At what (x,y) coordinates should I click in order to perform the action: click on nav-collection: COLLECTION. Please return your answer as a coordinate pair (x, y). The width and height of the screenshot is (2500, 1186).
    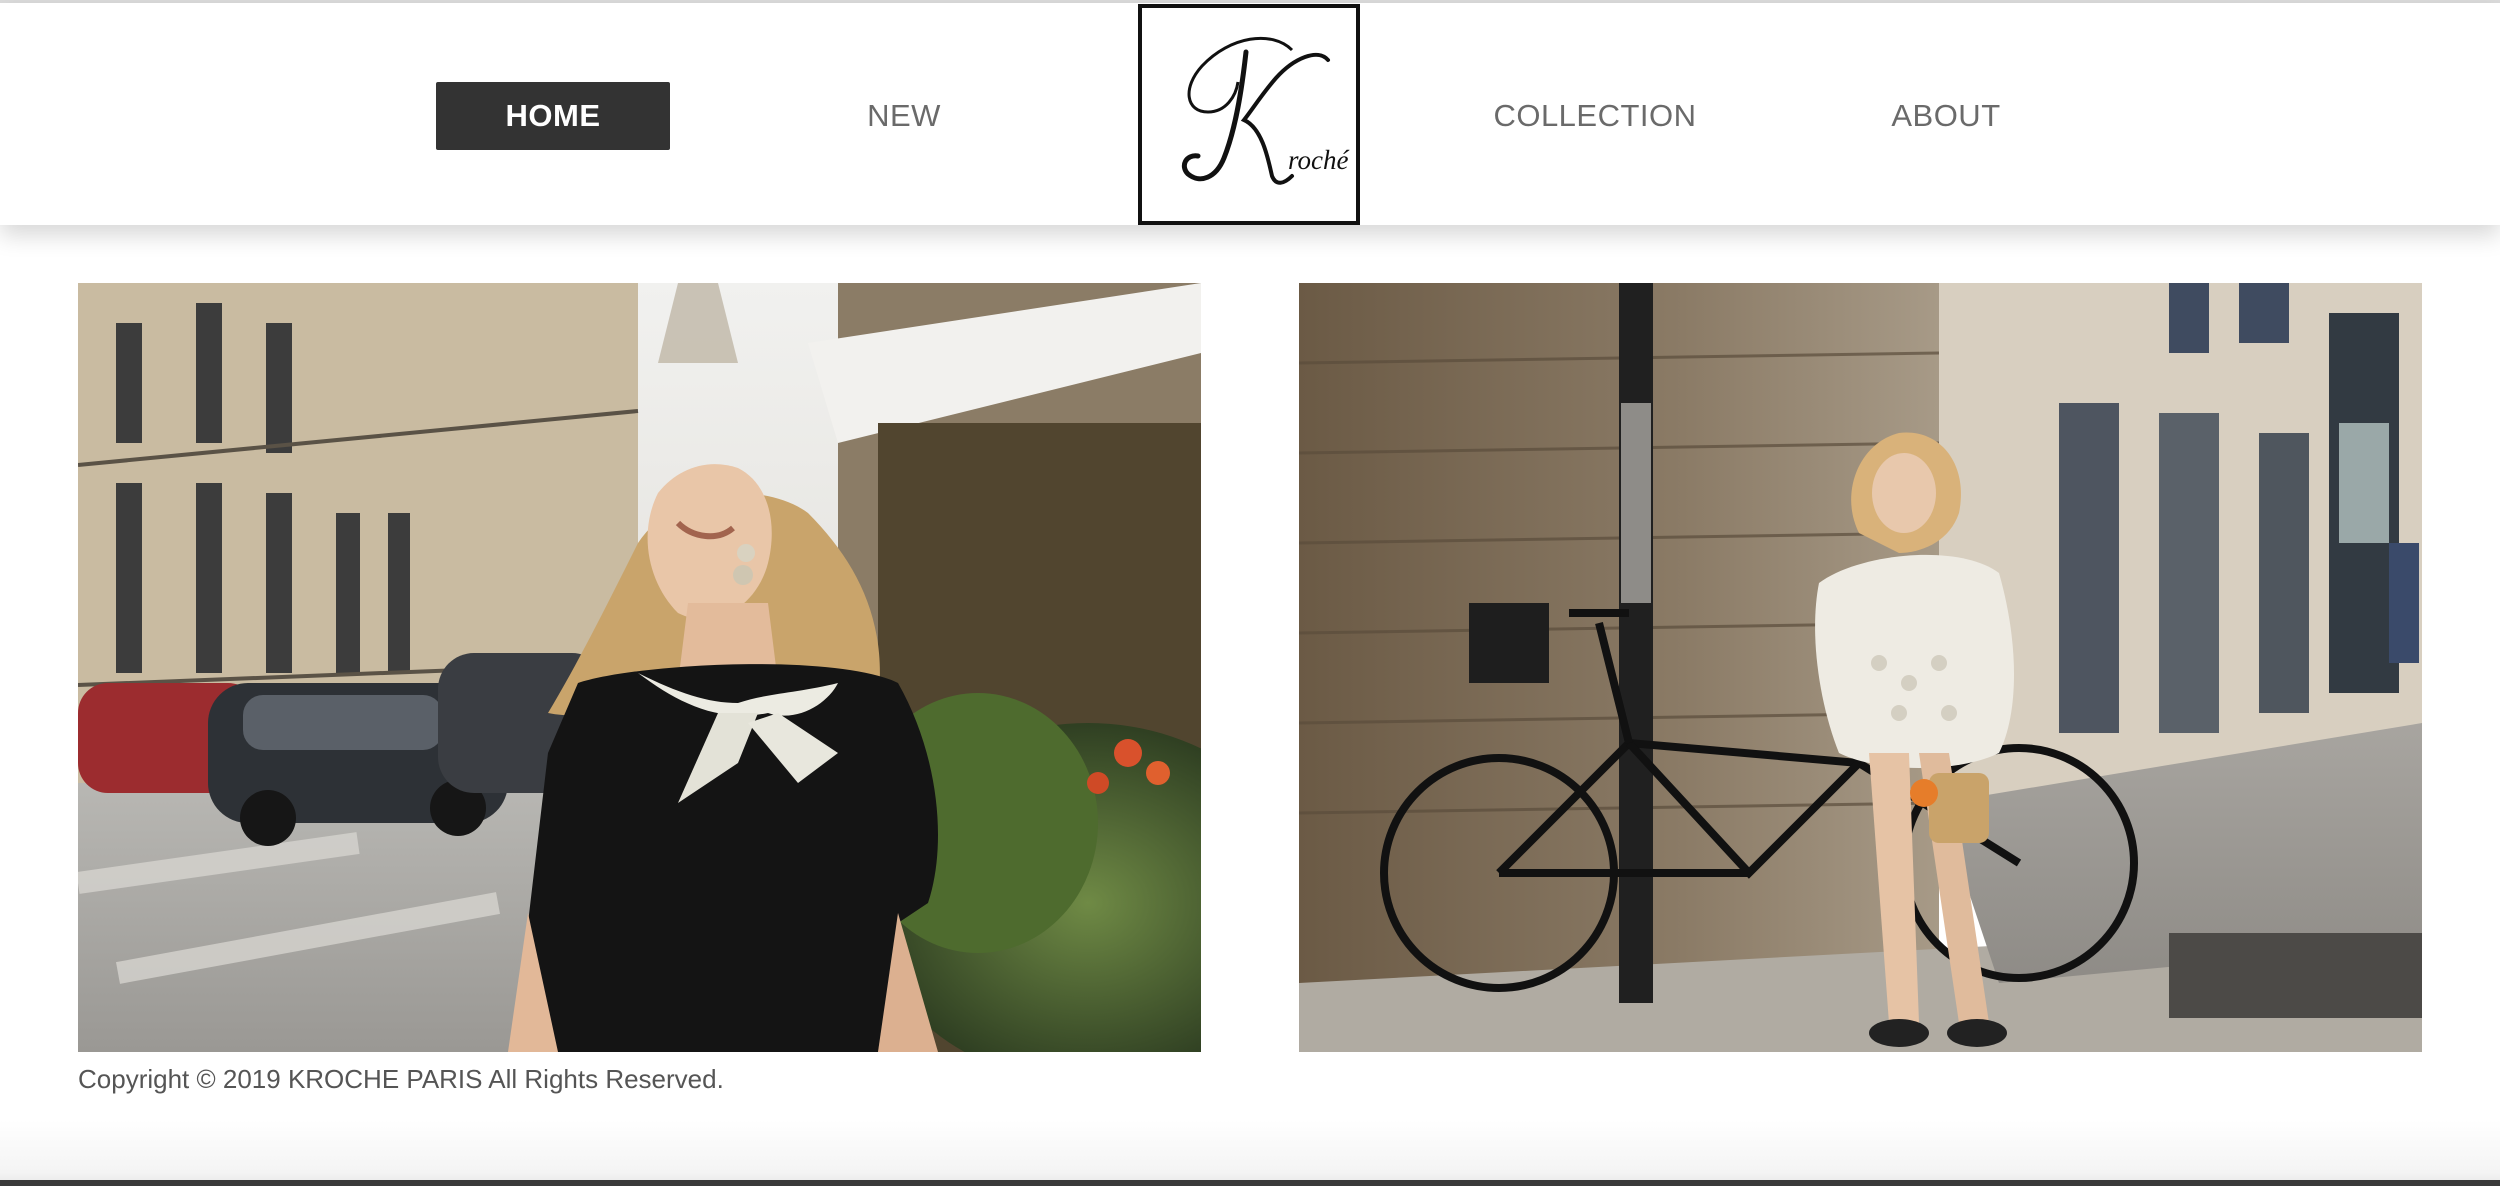
    Looking at the image, I should click on (1595, 116).